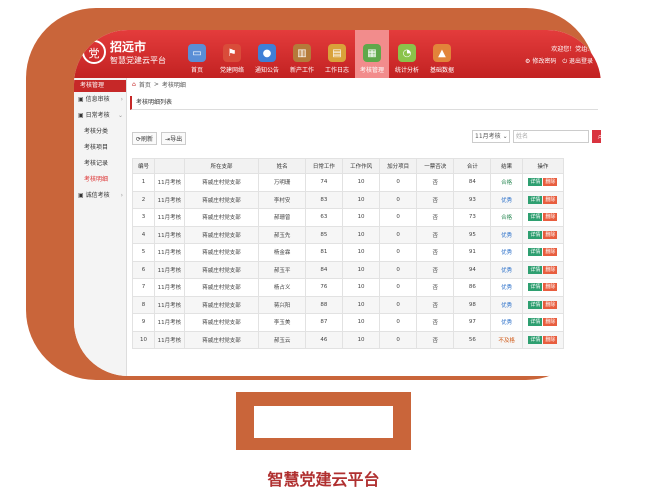 This screenshot has height=490, width=647. Describe the element at coordinates (407, 54) in the screenshot. I see `nav-item-6: ◔ 统计分析` at that location.